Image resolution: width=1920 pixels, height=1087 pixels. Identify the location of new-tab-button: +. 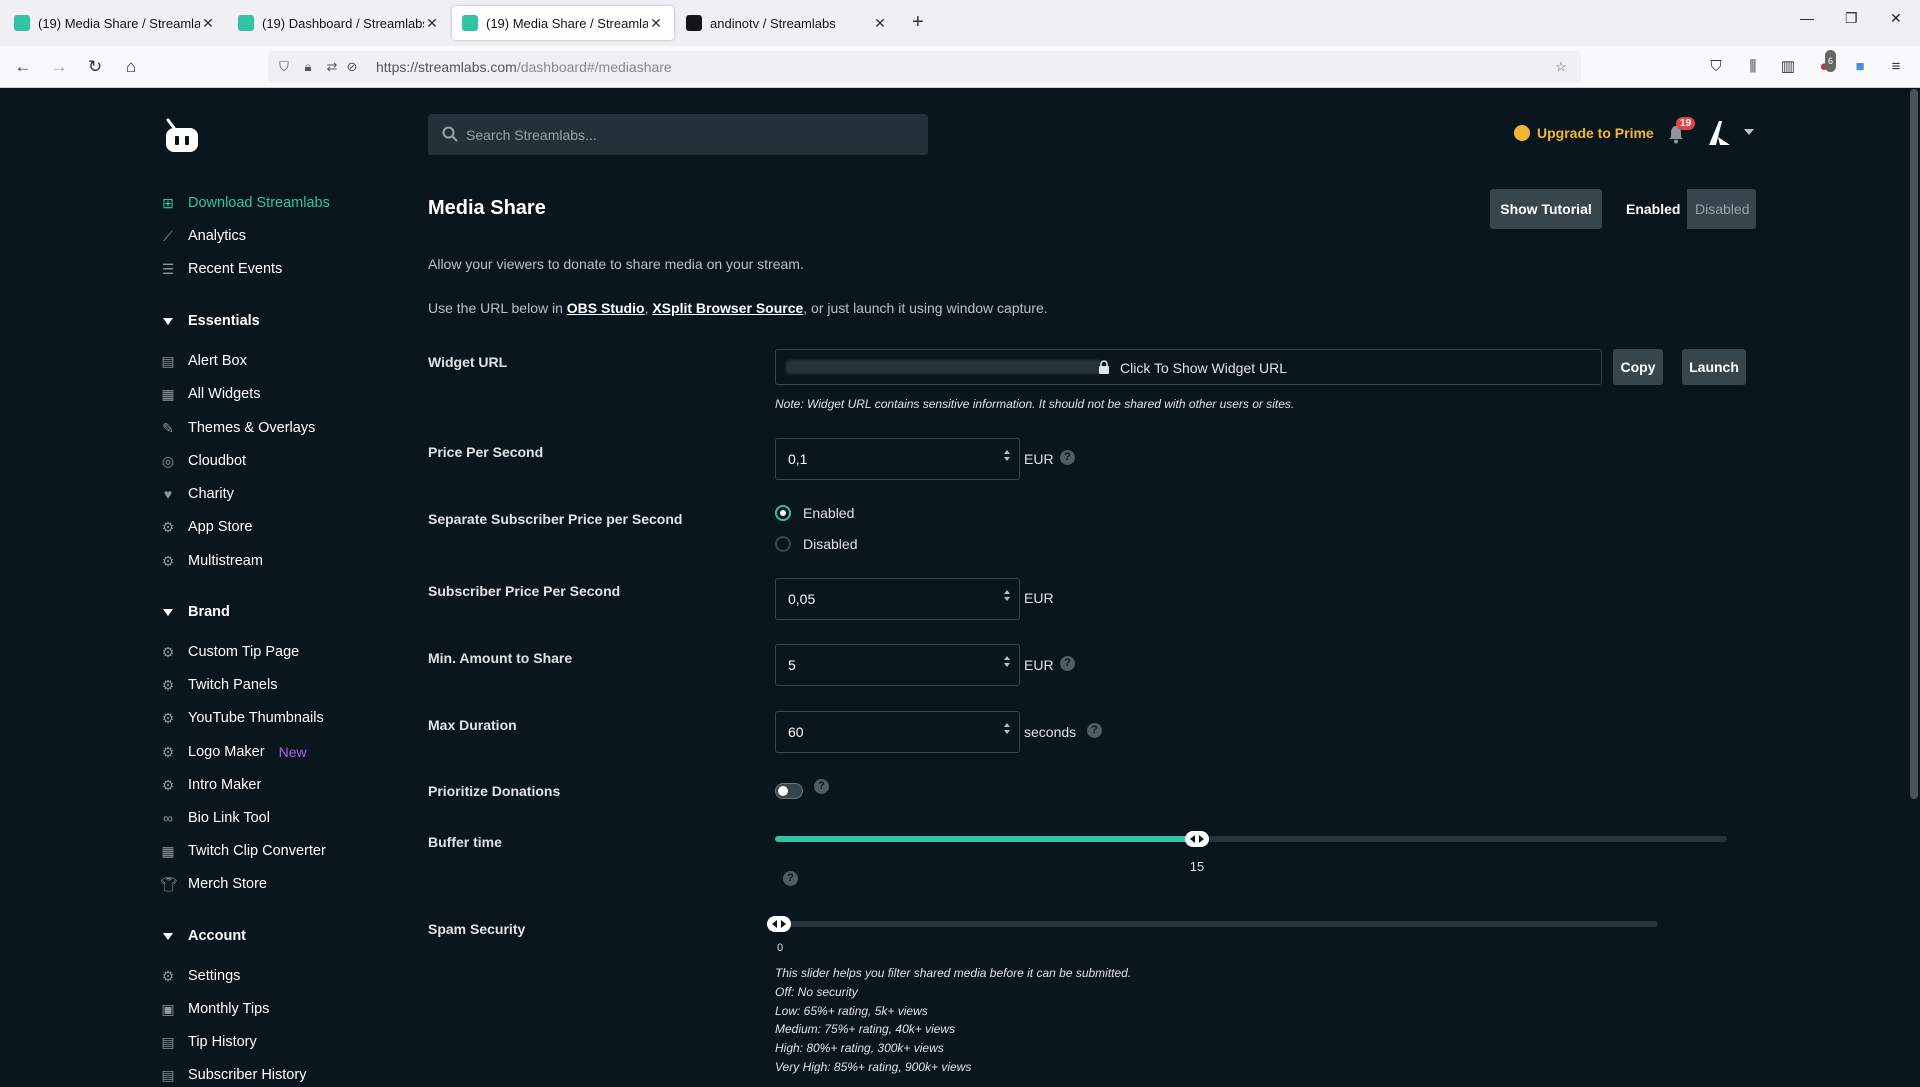
(918, 22).